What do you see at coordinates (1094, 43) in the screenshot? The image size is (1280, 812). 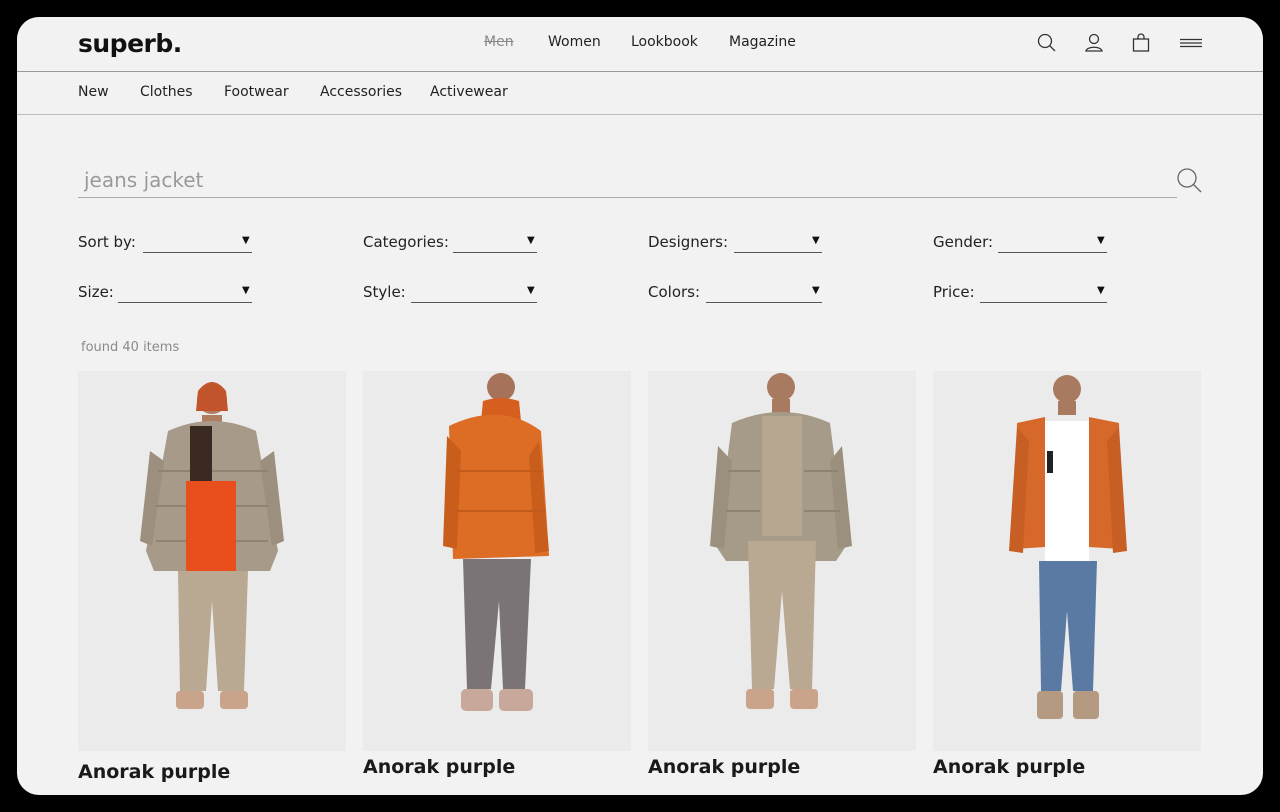 I see `user-icon` at bounding box center [1094, 43].